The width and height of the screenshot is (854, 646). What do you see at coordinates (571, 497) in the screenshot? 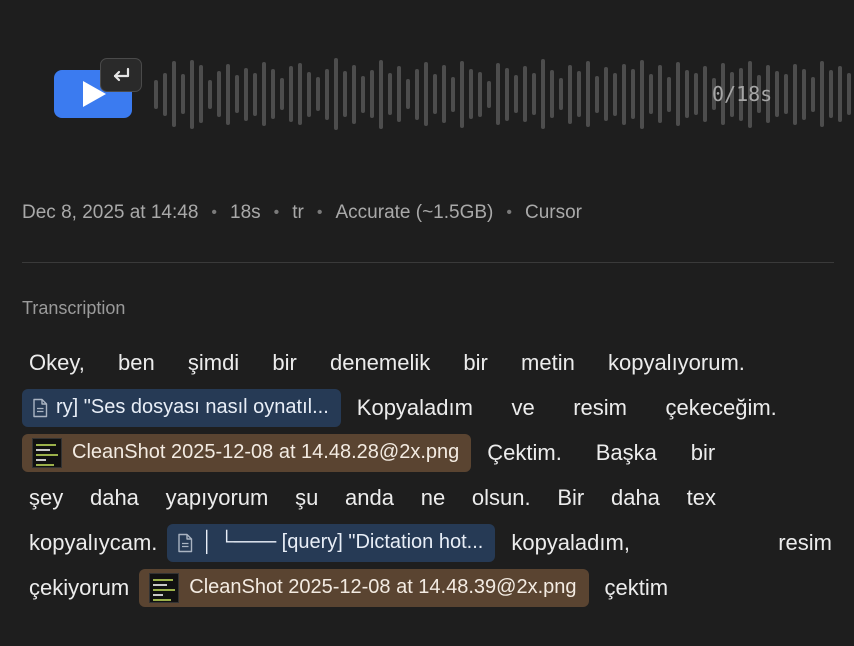
I see `transcript-word: Bir` at bounding box center [571, 497].